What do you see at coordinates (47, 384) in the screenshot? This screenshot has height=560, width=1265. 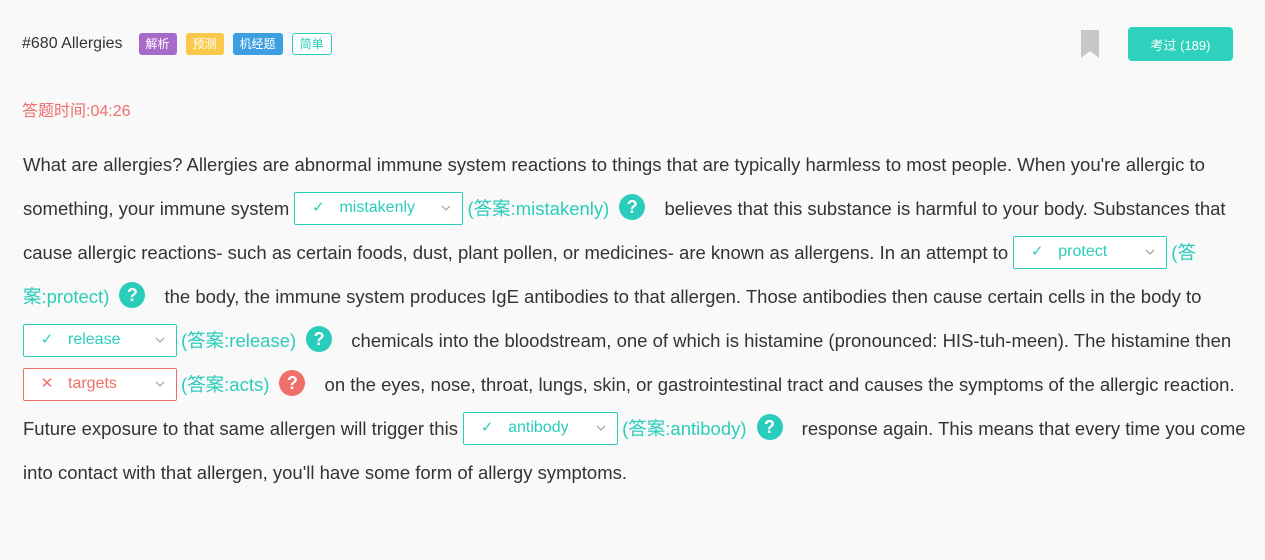 I see `cross-icon: ✕` at bounding box center [47, 384].